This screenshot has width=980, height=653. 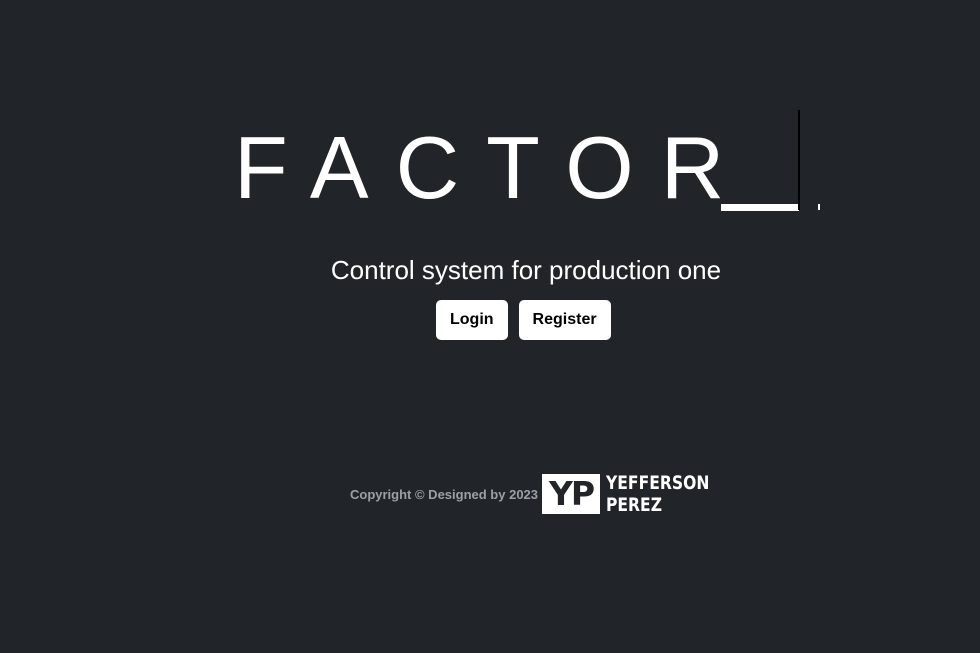 What do you see at coordinates (564, 320) in the screenshot?
I see `register-button: Register` at bounding box center [564, 320].